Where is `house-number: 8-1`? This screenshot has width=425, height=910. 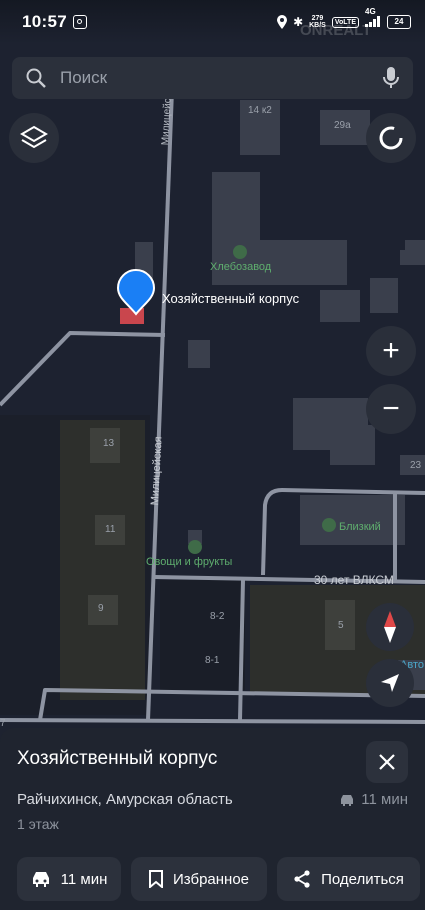
house-number: 8-1 is located at coordinates (212, 660).